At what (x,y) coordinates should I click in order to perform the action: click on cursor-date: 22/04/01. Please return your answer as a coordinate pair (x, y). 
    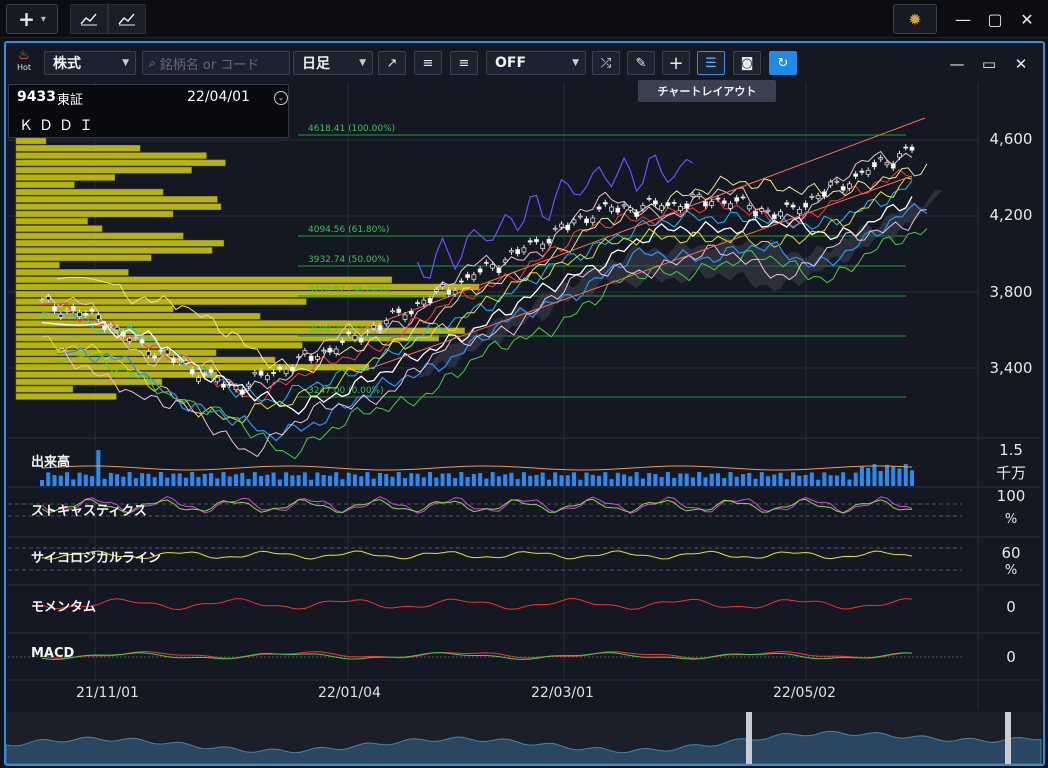
    Looking at the image, I should click on (218, 97).